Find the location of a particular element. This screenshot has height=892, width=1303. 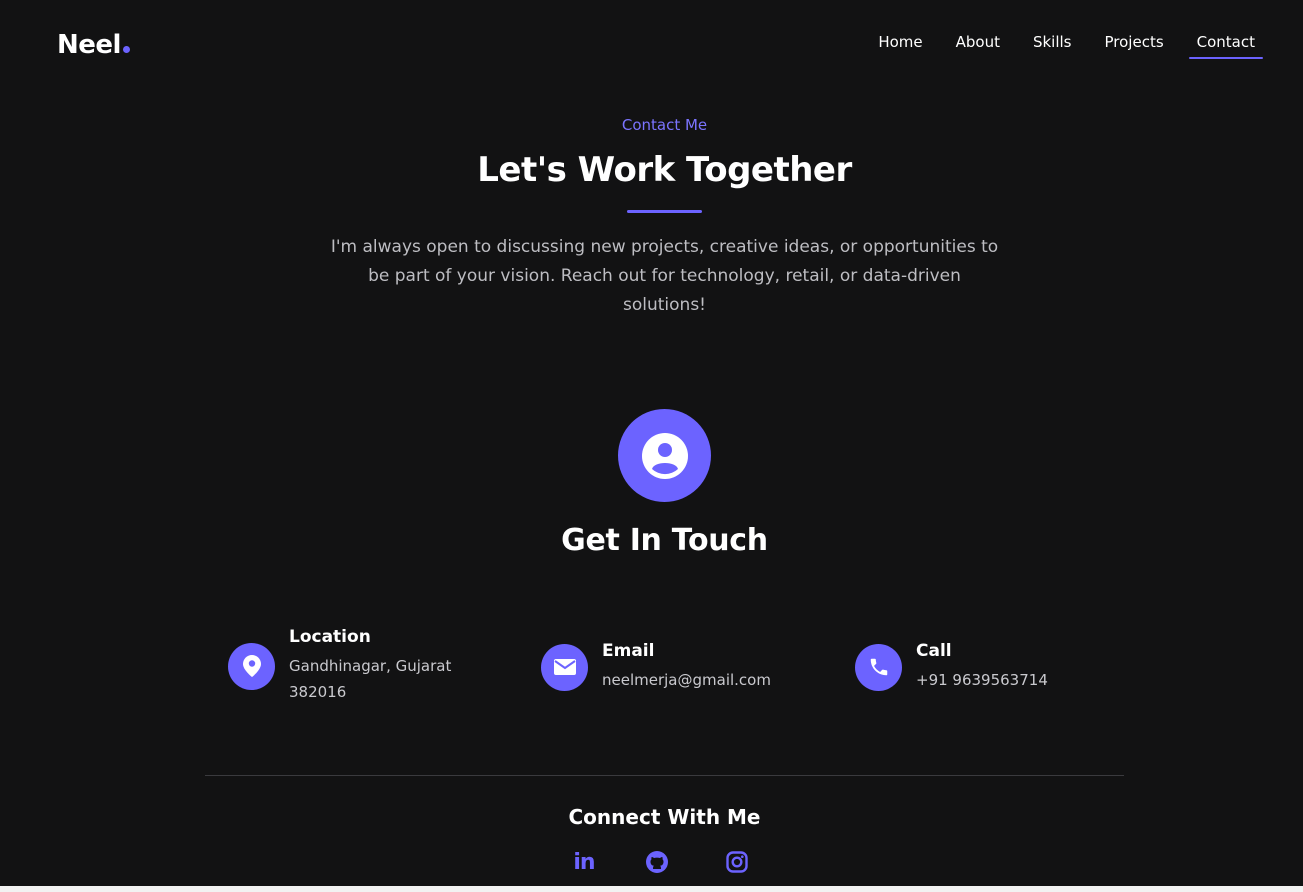

connect-title: Connect With Me is located at coordinates (664, 817).